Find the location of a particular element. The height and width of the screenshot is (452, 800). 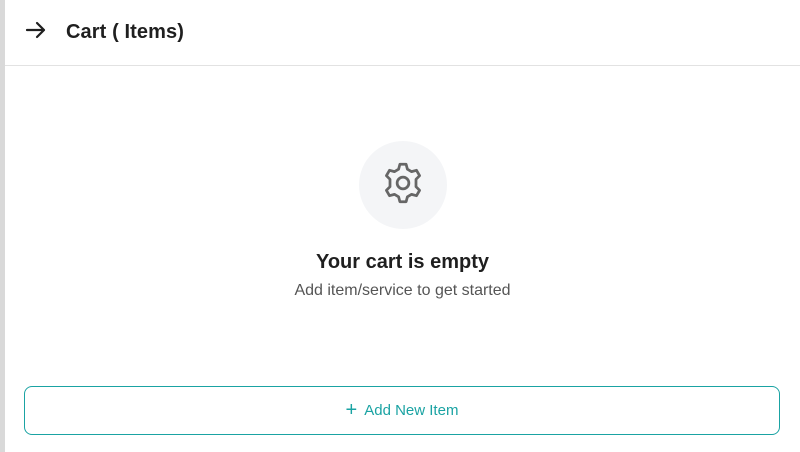

add-new-item-button: + Add New Item is located at coordinates (402, 410).